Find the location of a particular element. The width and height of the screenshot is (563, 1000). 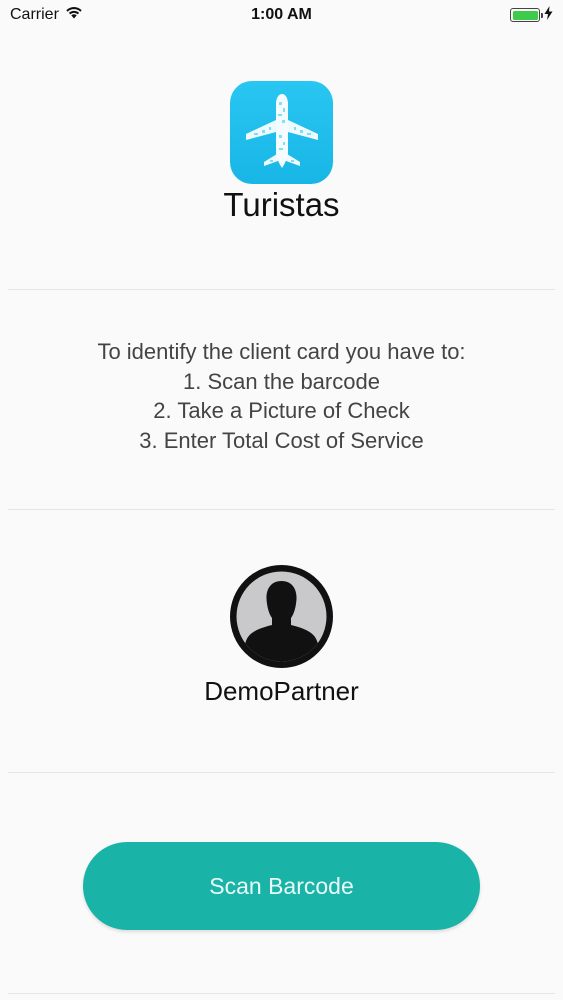

partner-name: DemoPartner is located at coordinates (281, 691).